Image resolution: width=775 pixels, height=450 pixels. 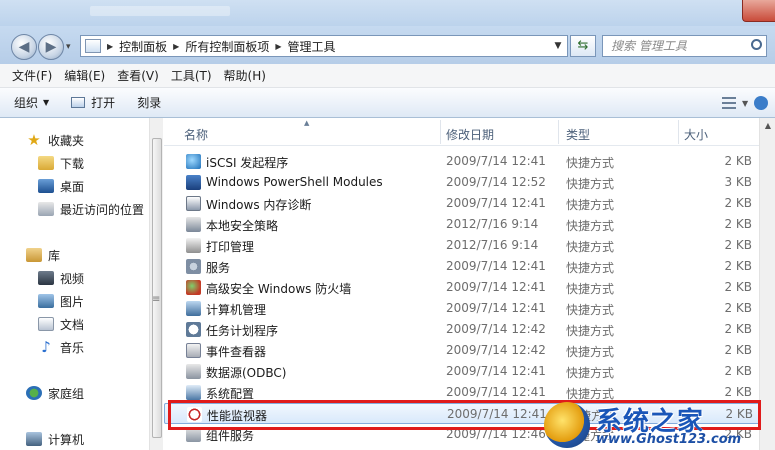 I want to click on nav-pictures: 图片, so click(x=61, y=301).